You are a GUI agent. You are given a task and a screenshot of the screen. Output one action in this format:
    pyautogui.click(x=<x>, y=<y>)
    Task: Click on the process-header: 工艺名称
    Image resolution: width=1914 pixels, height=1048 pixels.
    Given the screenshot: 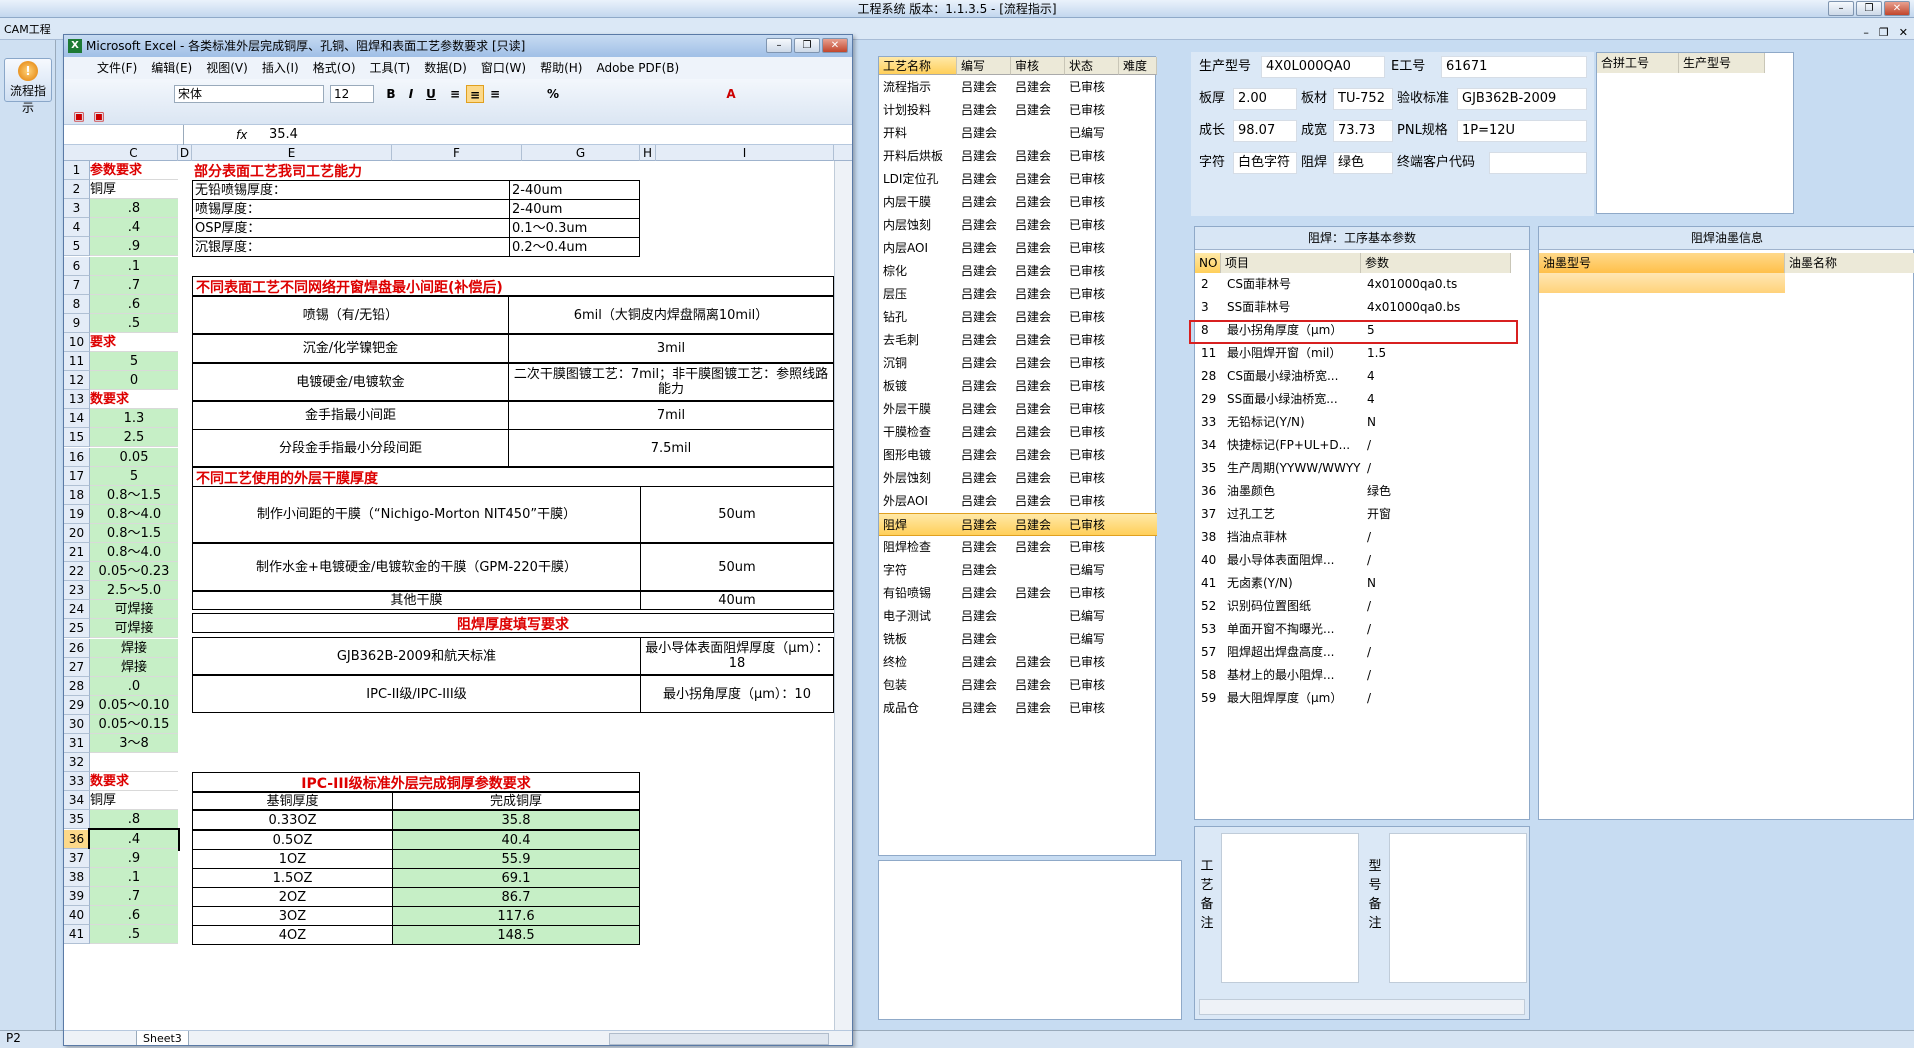 What is the action you would take?
    pyautogui.click(x=918, y=66)
    